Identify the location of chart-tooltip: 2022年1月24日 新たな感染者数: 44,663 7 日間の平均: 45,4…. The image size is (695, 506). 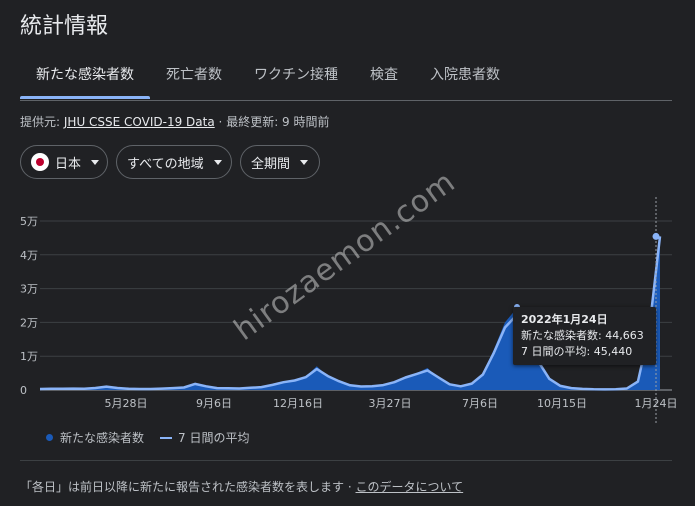
(584, 336).